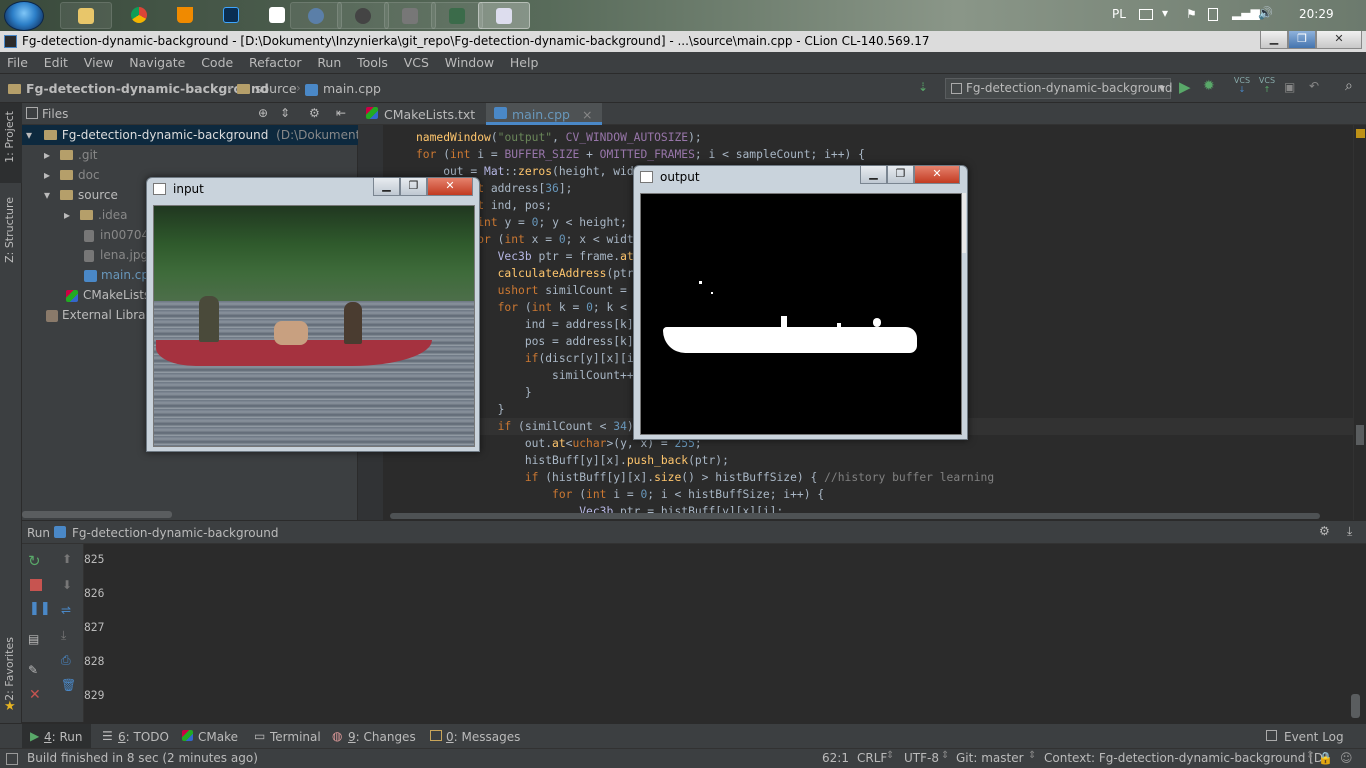 This screenshot has width=1366, height=768. I want to click on menu-window: Window, so click(469, 61).